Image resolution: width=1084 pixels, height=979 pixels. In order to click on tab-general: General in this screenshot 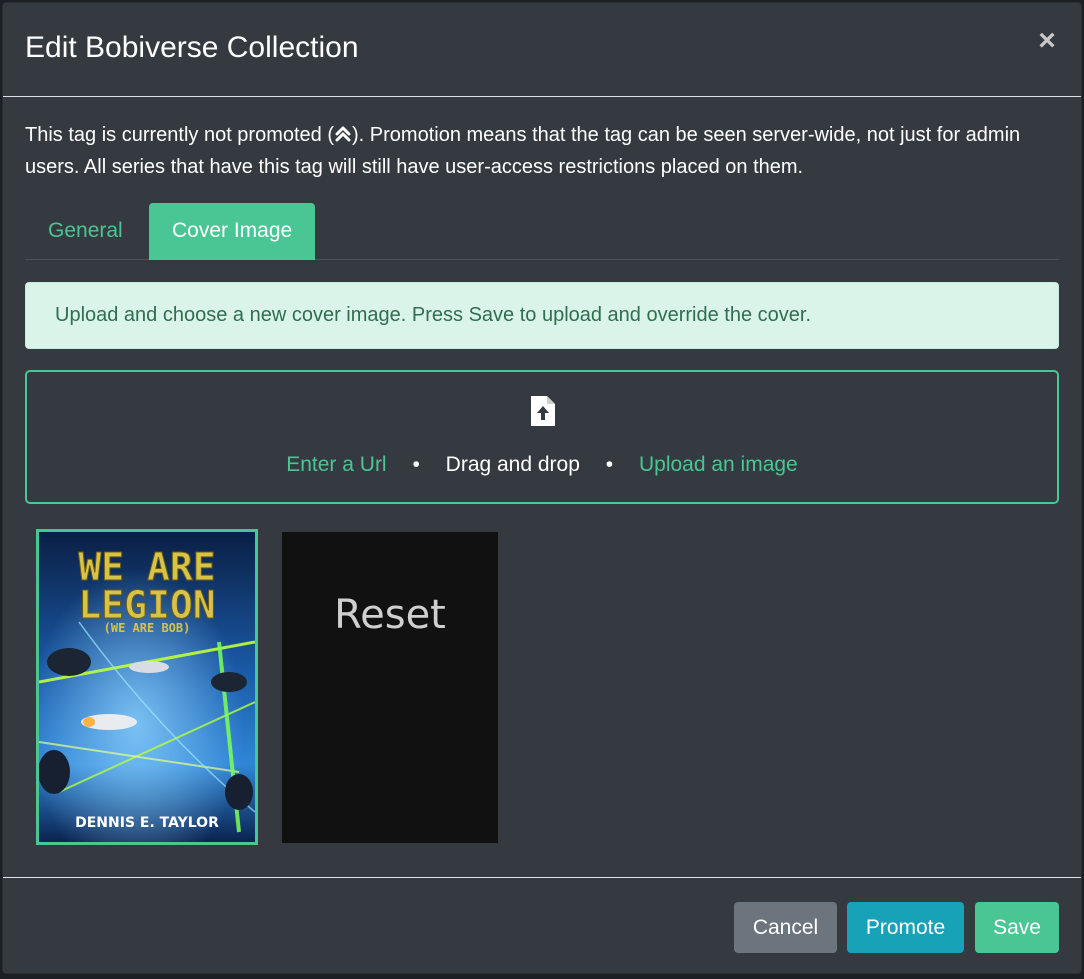, I will do `click(85, 231)`.